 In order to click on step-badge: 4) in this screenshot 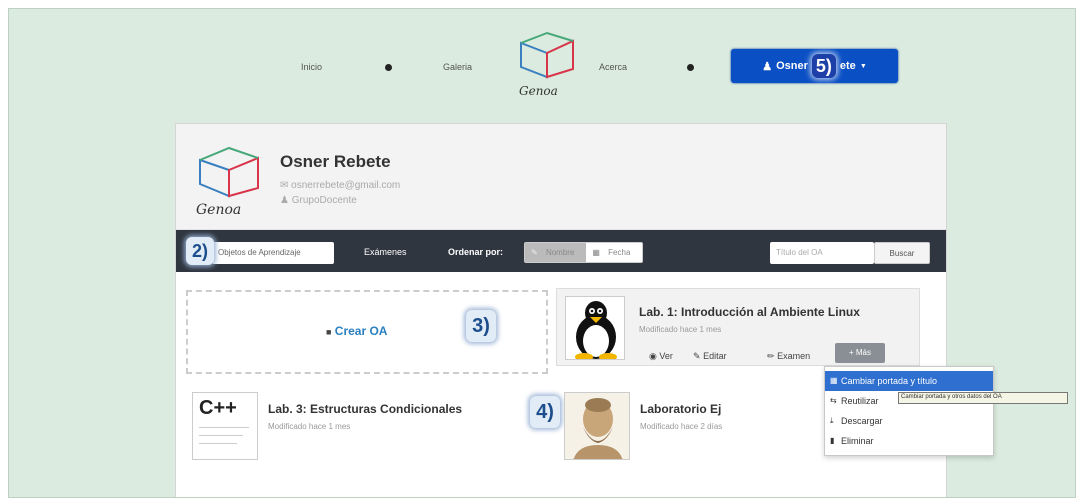, I will do `click(545, 412)`.